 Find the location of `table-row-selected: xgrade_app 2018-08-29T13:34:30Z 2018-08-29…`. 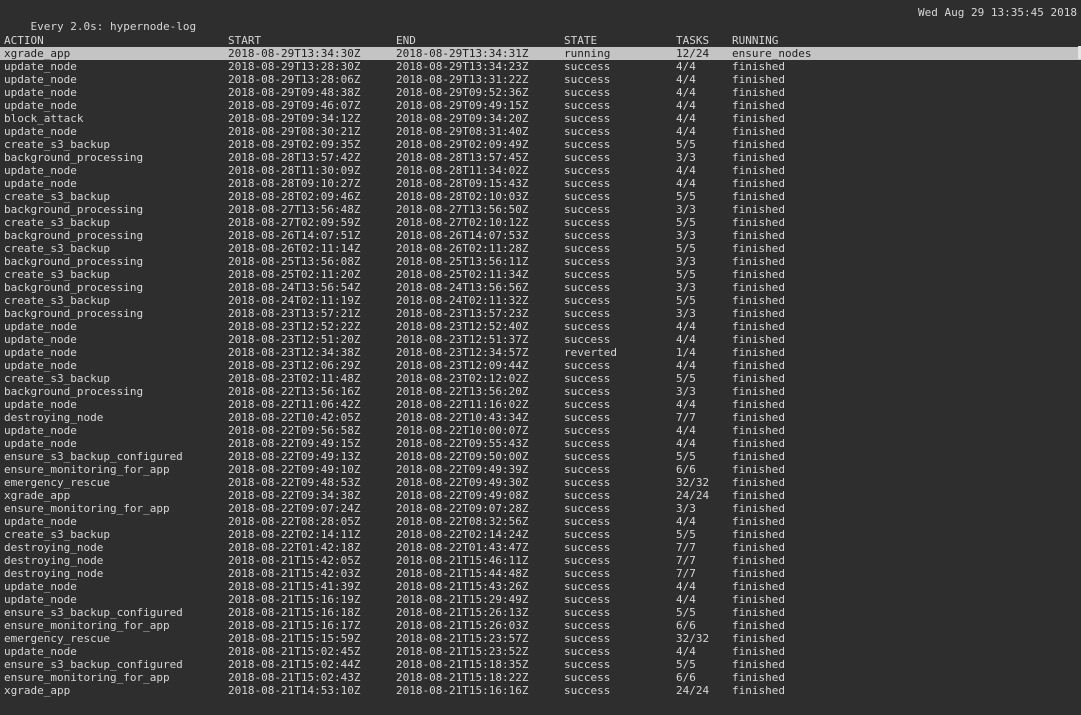

table-row-selected: xgrade_app 2018-08-29T13:34:30Z 2018-08-29… is located at coordinates (540, 53).